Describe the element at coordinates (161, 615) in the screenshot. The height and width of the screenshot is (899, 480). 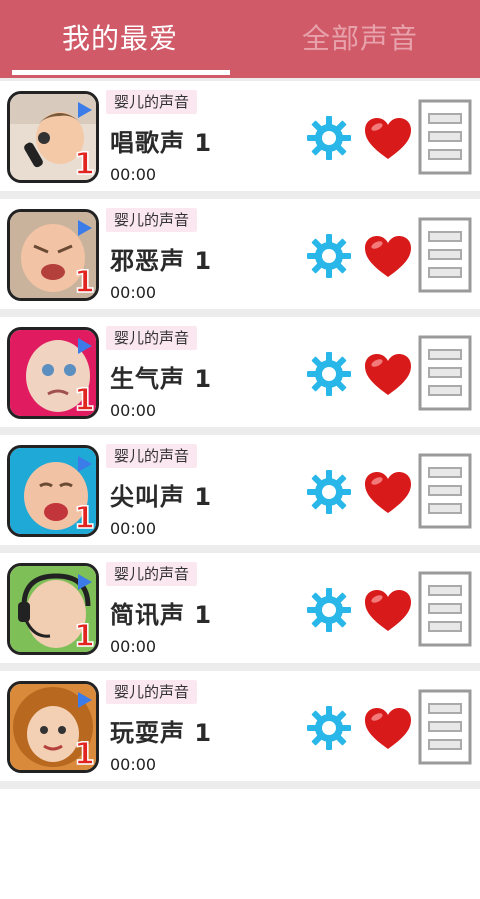
I see `sound-title: 简讯声 1` at that location.